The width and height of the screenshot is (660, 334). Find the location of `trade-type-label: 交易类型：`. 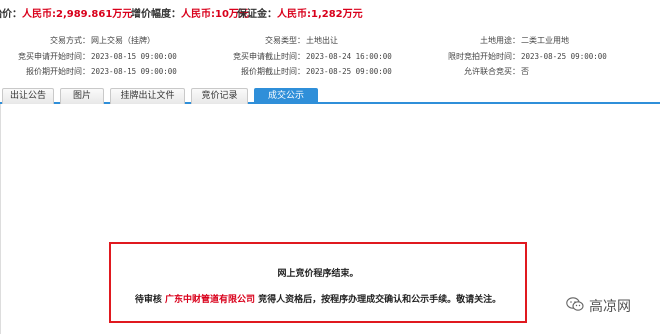

trade-type-label: 交易类型： is located at coordinates (285, 40).